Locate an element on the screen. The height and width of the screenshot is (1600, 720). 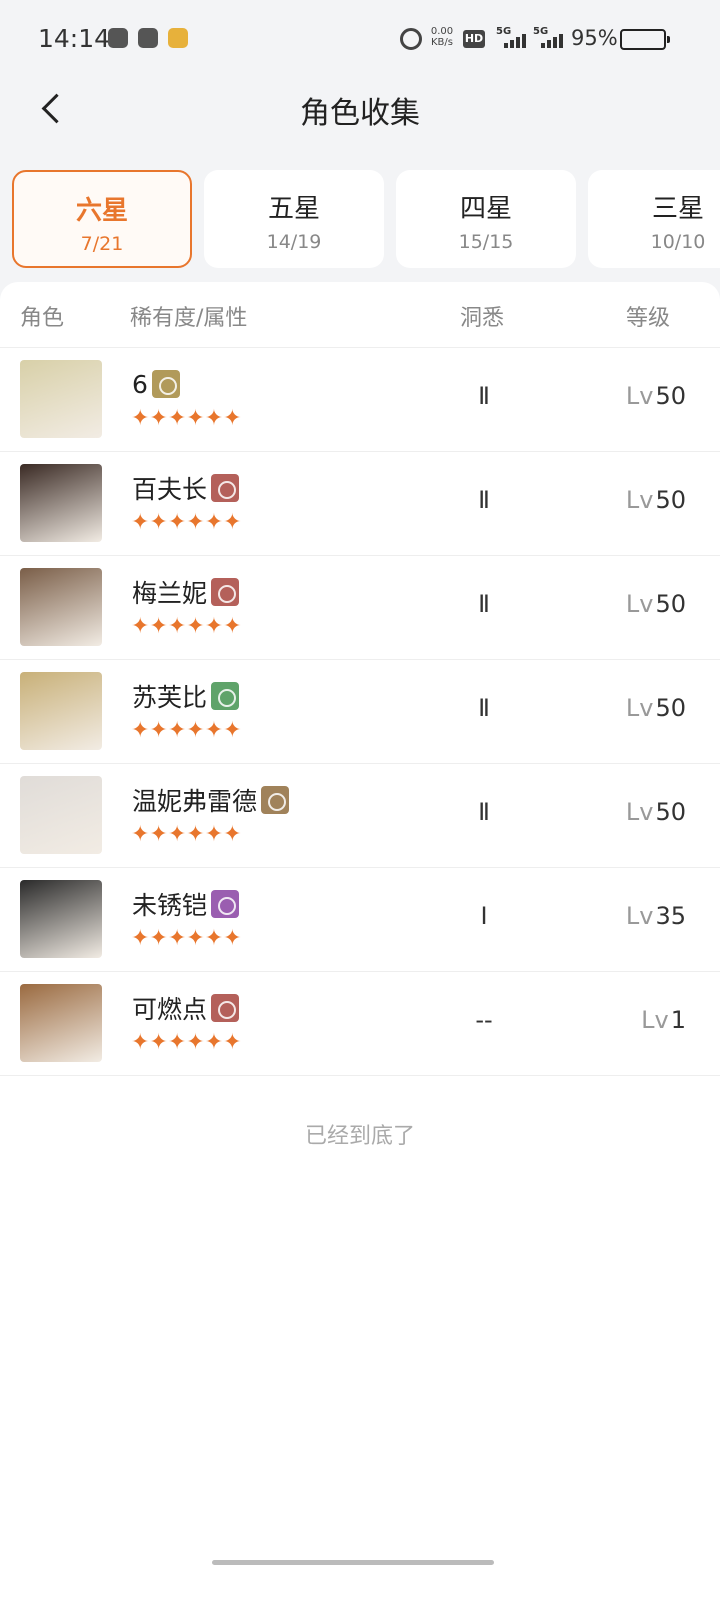
tab-count: 10/10 is located at coordinates (678, 242).